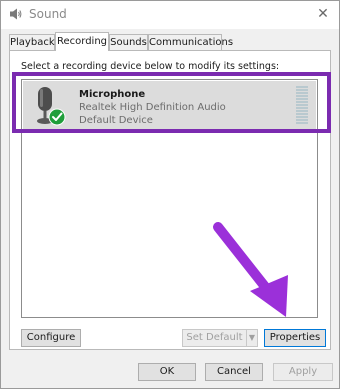 The height and width of the screenshot is (389, 340). What do you see at coordinates (214, 338) in the screenshot?
I see `set-default-button: Set Default` at bounding box center [214, 338].